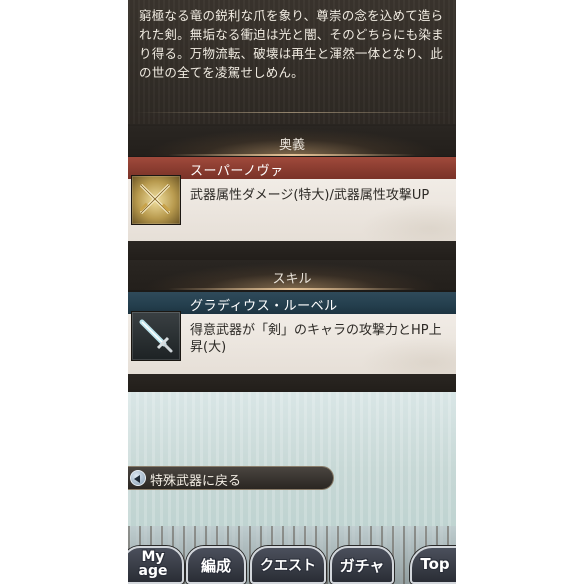  What do you see at coordinates (264, 306) in the screenshot?
I see `skill-name: グラディウス・ルーベル` at bounding box center [264, 306].